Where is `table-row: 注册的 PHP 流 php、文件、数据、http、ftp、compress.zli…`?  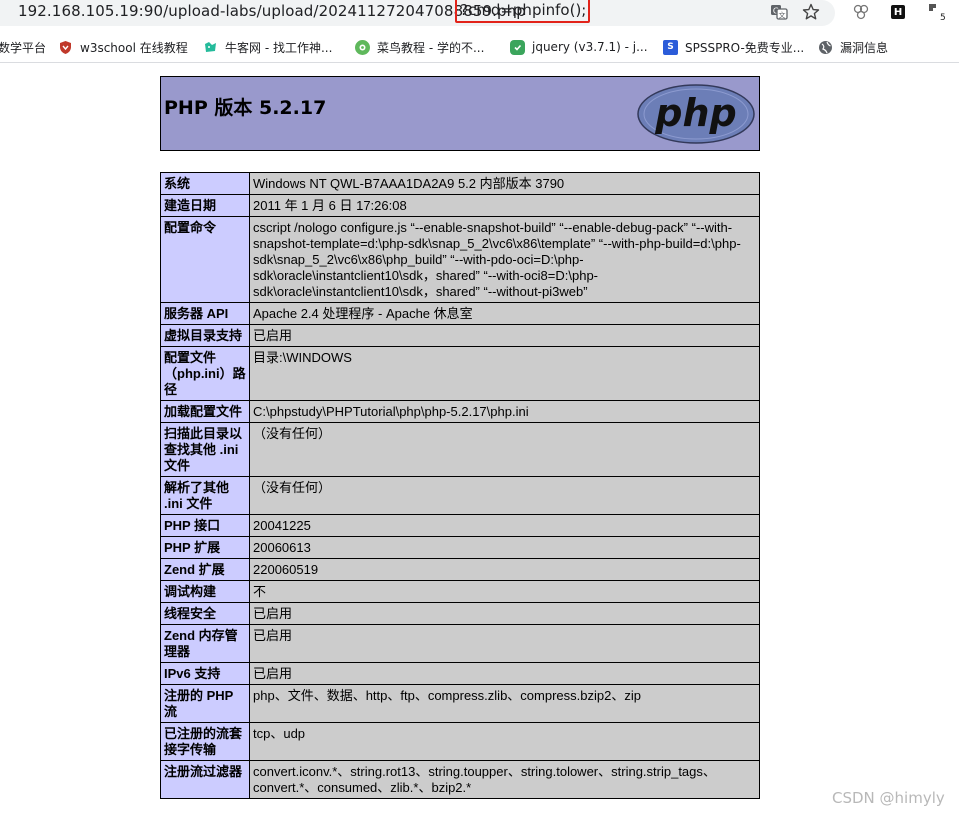 table-row: 注册的 PHP 流 php、文件、数据、http、ftp、compress.zli… is located at coordinates (460, 703).